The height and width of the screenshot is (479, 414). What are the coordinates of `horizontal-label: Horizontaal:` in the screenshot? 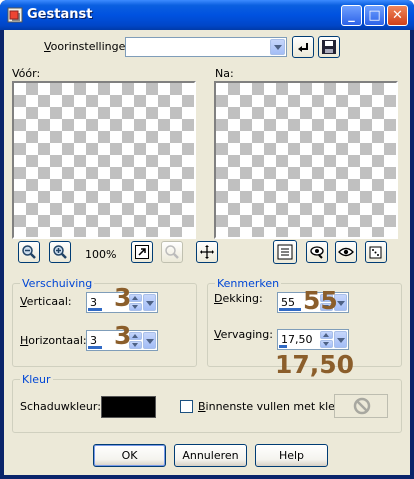 It's located at (53, 340).